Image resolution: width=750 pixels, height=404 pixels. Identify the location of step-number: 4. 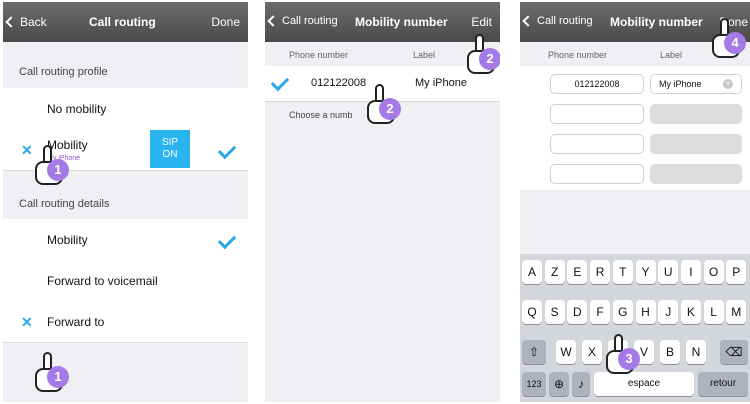
(735, 43).